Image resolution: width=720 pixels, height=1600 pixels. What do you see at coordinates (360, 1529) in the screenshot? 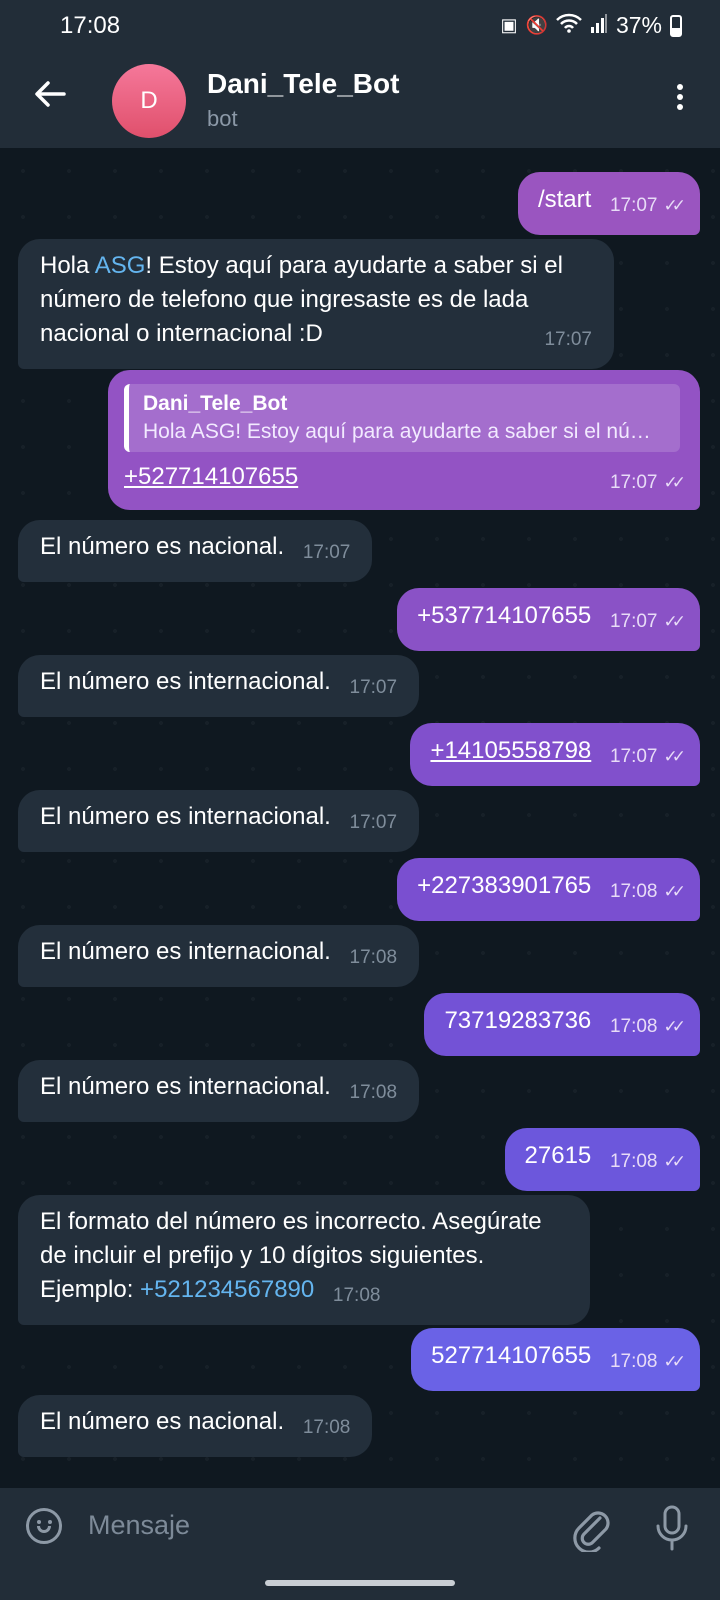
I see `message-composer: Mensaje` at bounding box center [360, 1529].